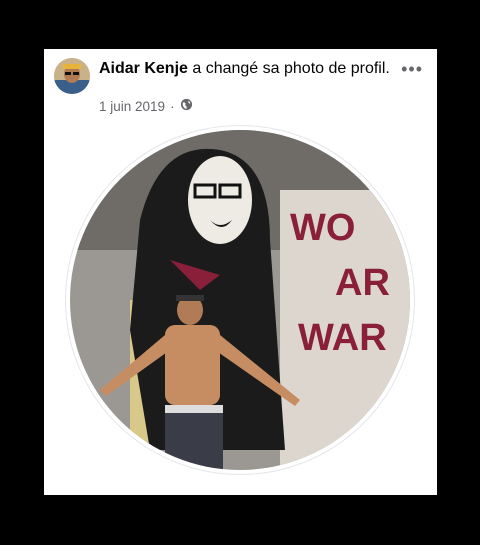 This screenshot has height=545, width=480. I want to click on post-meta: 1 juin 2019 ·, so click(146, 106).